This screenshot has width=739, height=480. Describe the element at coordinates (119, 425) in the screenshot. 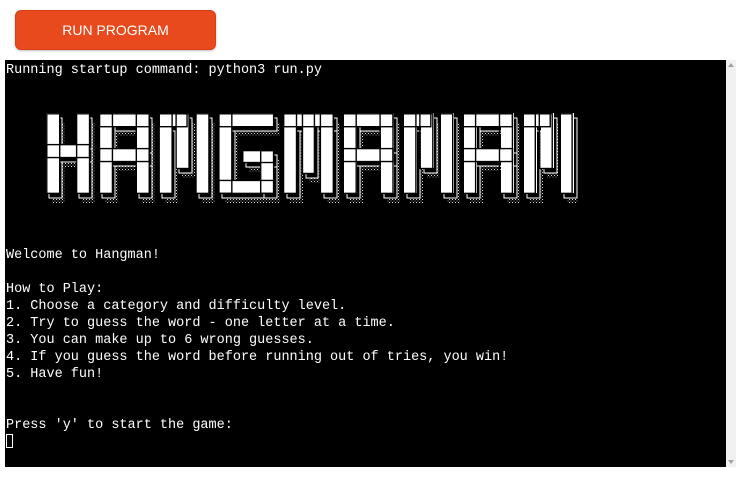

I see `start-prompt: Press 'y' to start the game:` at that location.